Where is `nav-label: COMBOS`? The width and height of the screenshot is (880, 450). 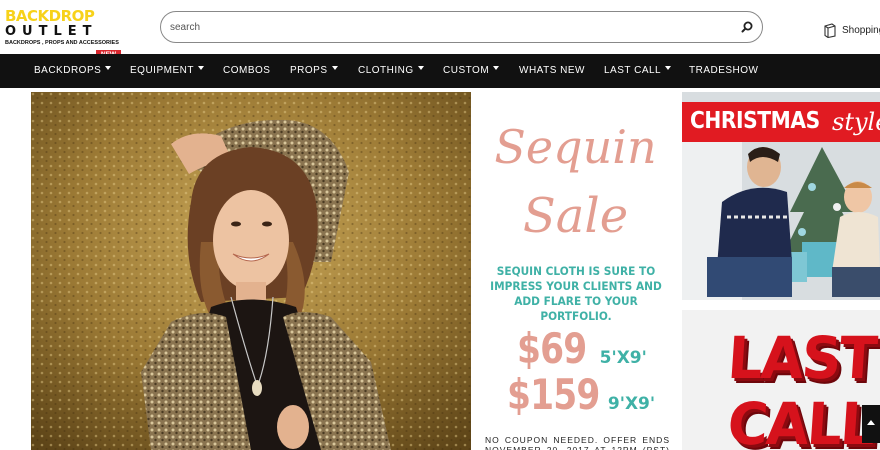
nav-label: COMBOS is located at coordinates (247, 70).